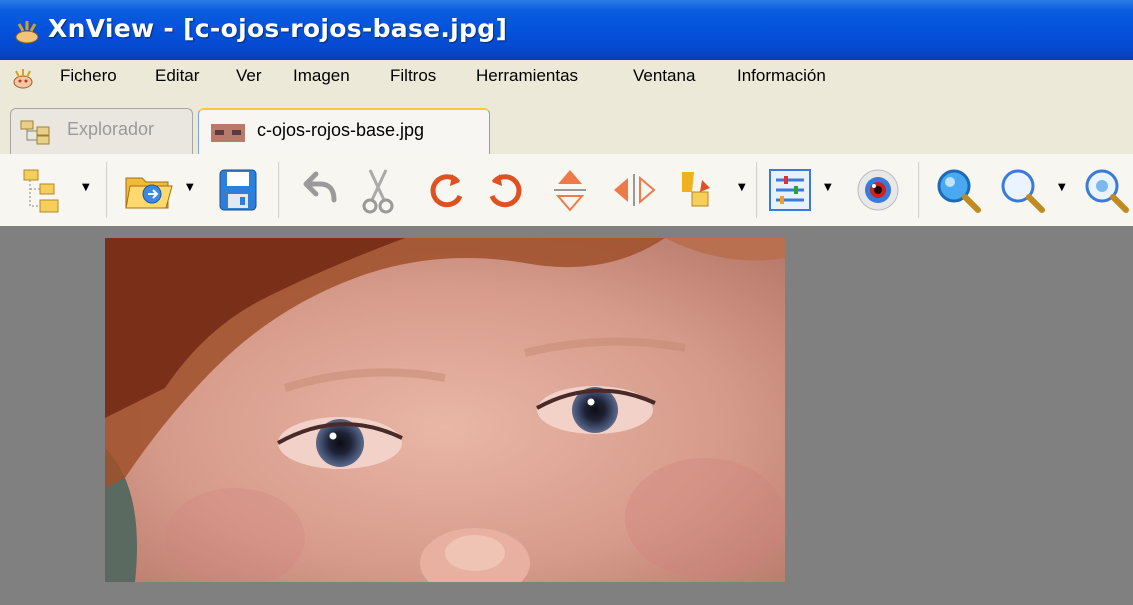 The width and height of the screenshot is (1133, 605). Describe the element at coordinates (228, 133) in the screenshot. I see `image-thumbnail-icon` at that location.